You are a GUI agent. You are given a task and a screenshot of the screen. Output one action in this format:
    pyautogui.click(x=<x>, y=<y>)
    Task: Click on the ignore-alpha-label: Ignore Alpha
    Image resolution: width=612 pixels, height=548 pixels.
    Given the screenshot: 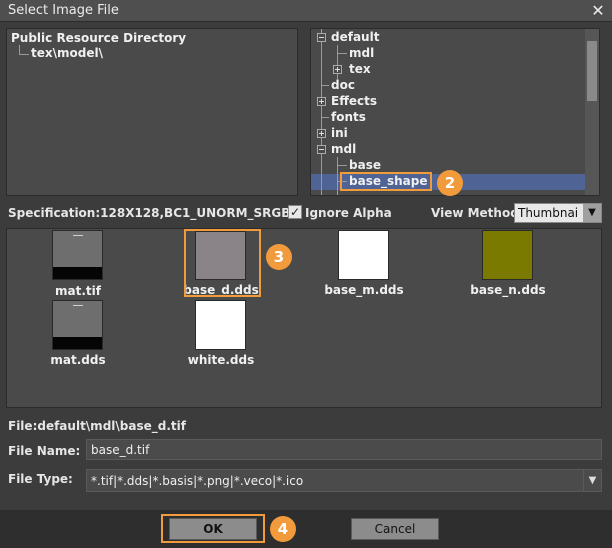 What is the action you would take?
    pyautogui.click(x=348, y=213)
    